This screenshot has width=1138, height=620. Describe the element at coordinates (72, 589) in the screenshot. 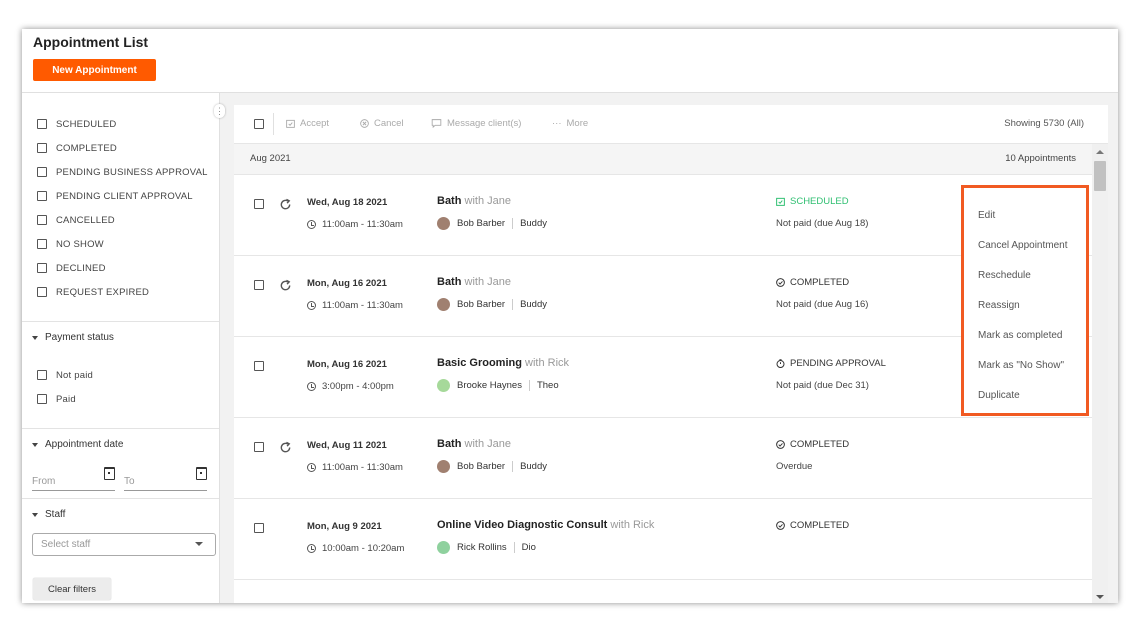

I see `clear-filters-button: Clear filters` at that location.